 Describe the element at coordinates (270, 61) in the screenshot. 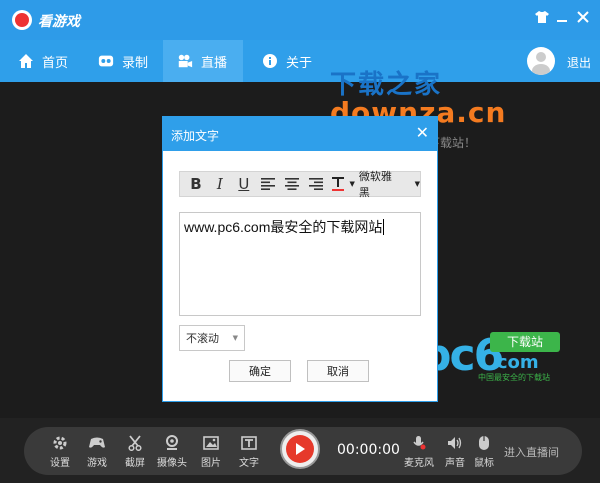

I see `info-icon` at that location.